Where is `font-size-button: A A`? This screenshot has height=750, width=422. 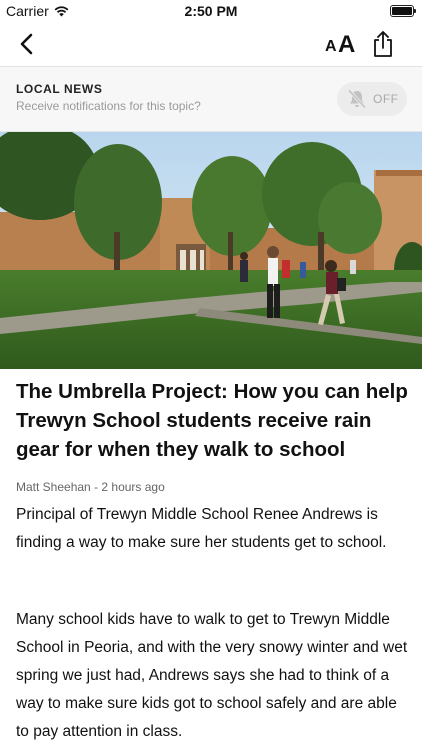 font-size-button: A A is located at coordinates (342, 44).